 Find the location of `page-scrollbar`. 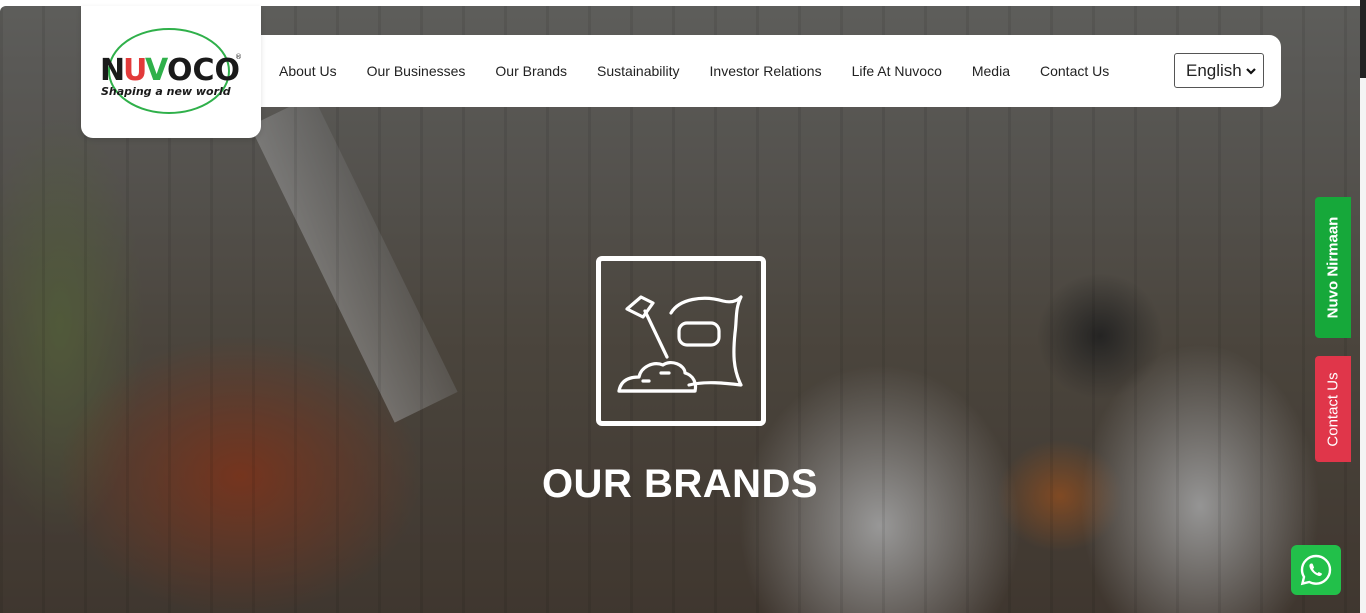

page-scrollbar is located at coordinates (1363, 306).